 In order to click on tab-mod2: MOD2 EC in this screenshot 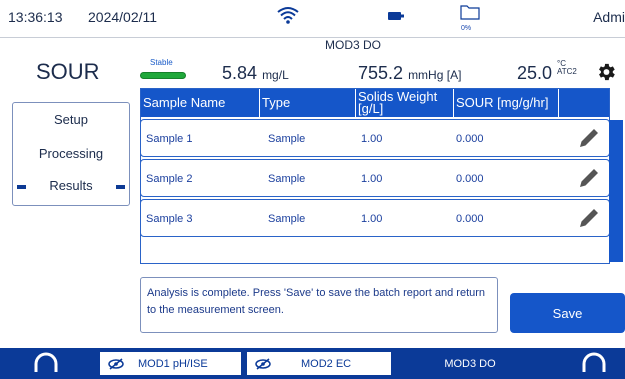, I will do `click(319, 363)`.